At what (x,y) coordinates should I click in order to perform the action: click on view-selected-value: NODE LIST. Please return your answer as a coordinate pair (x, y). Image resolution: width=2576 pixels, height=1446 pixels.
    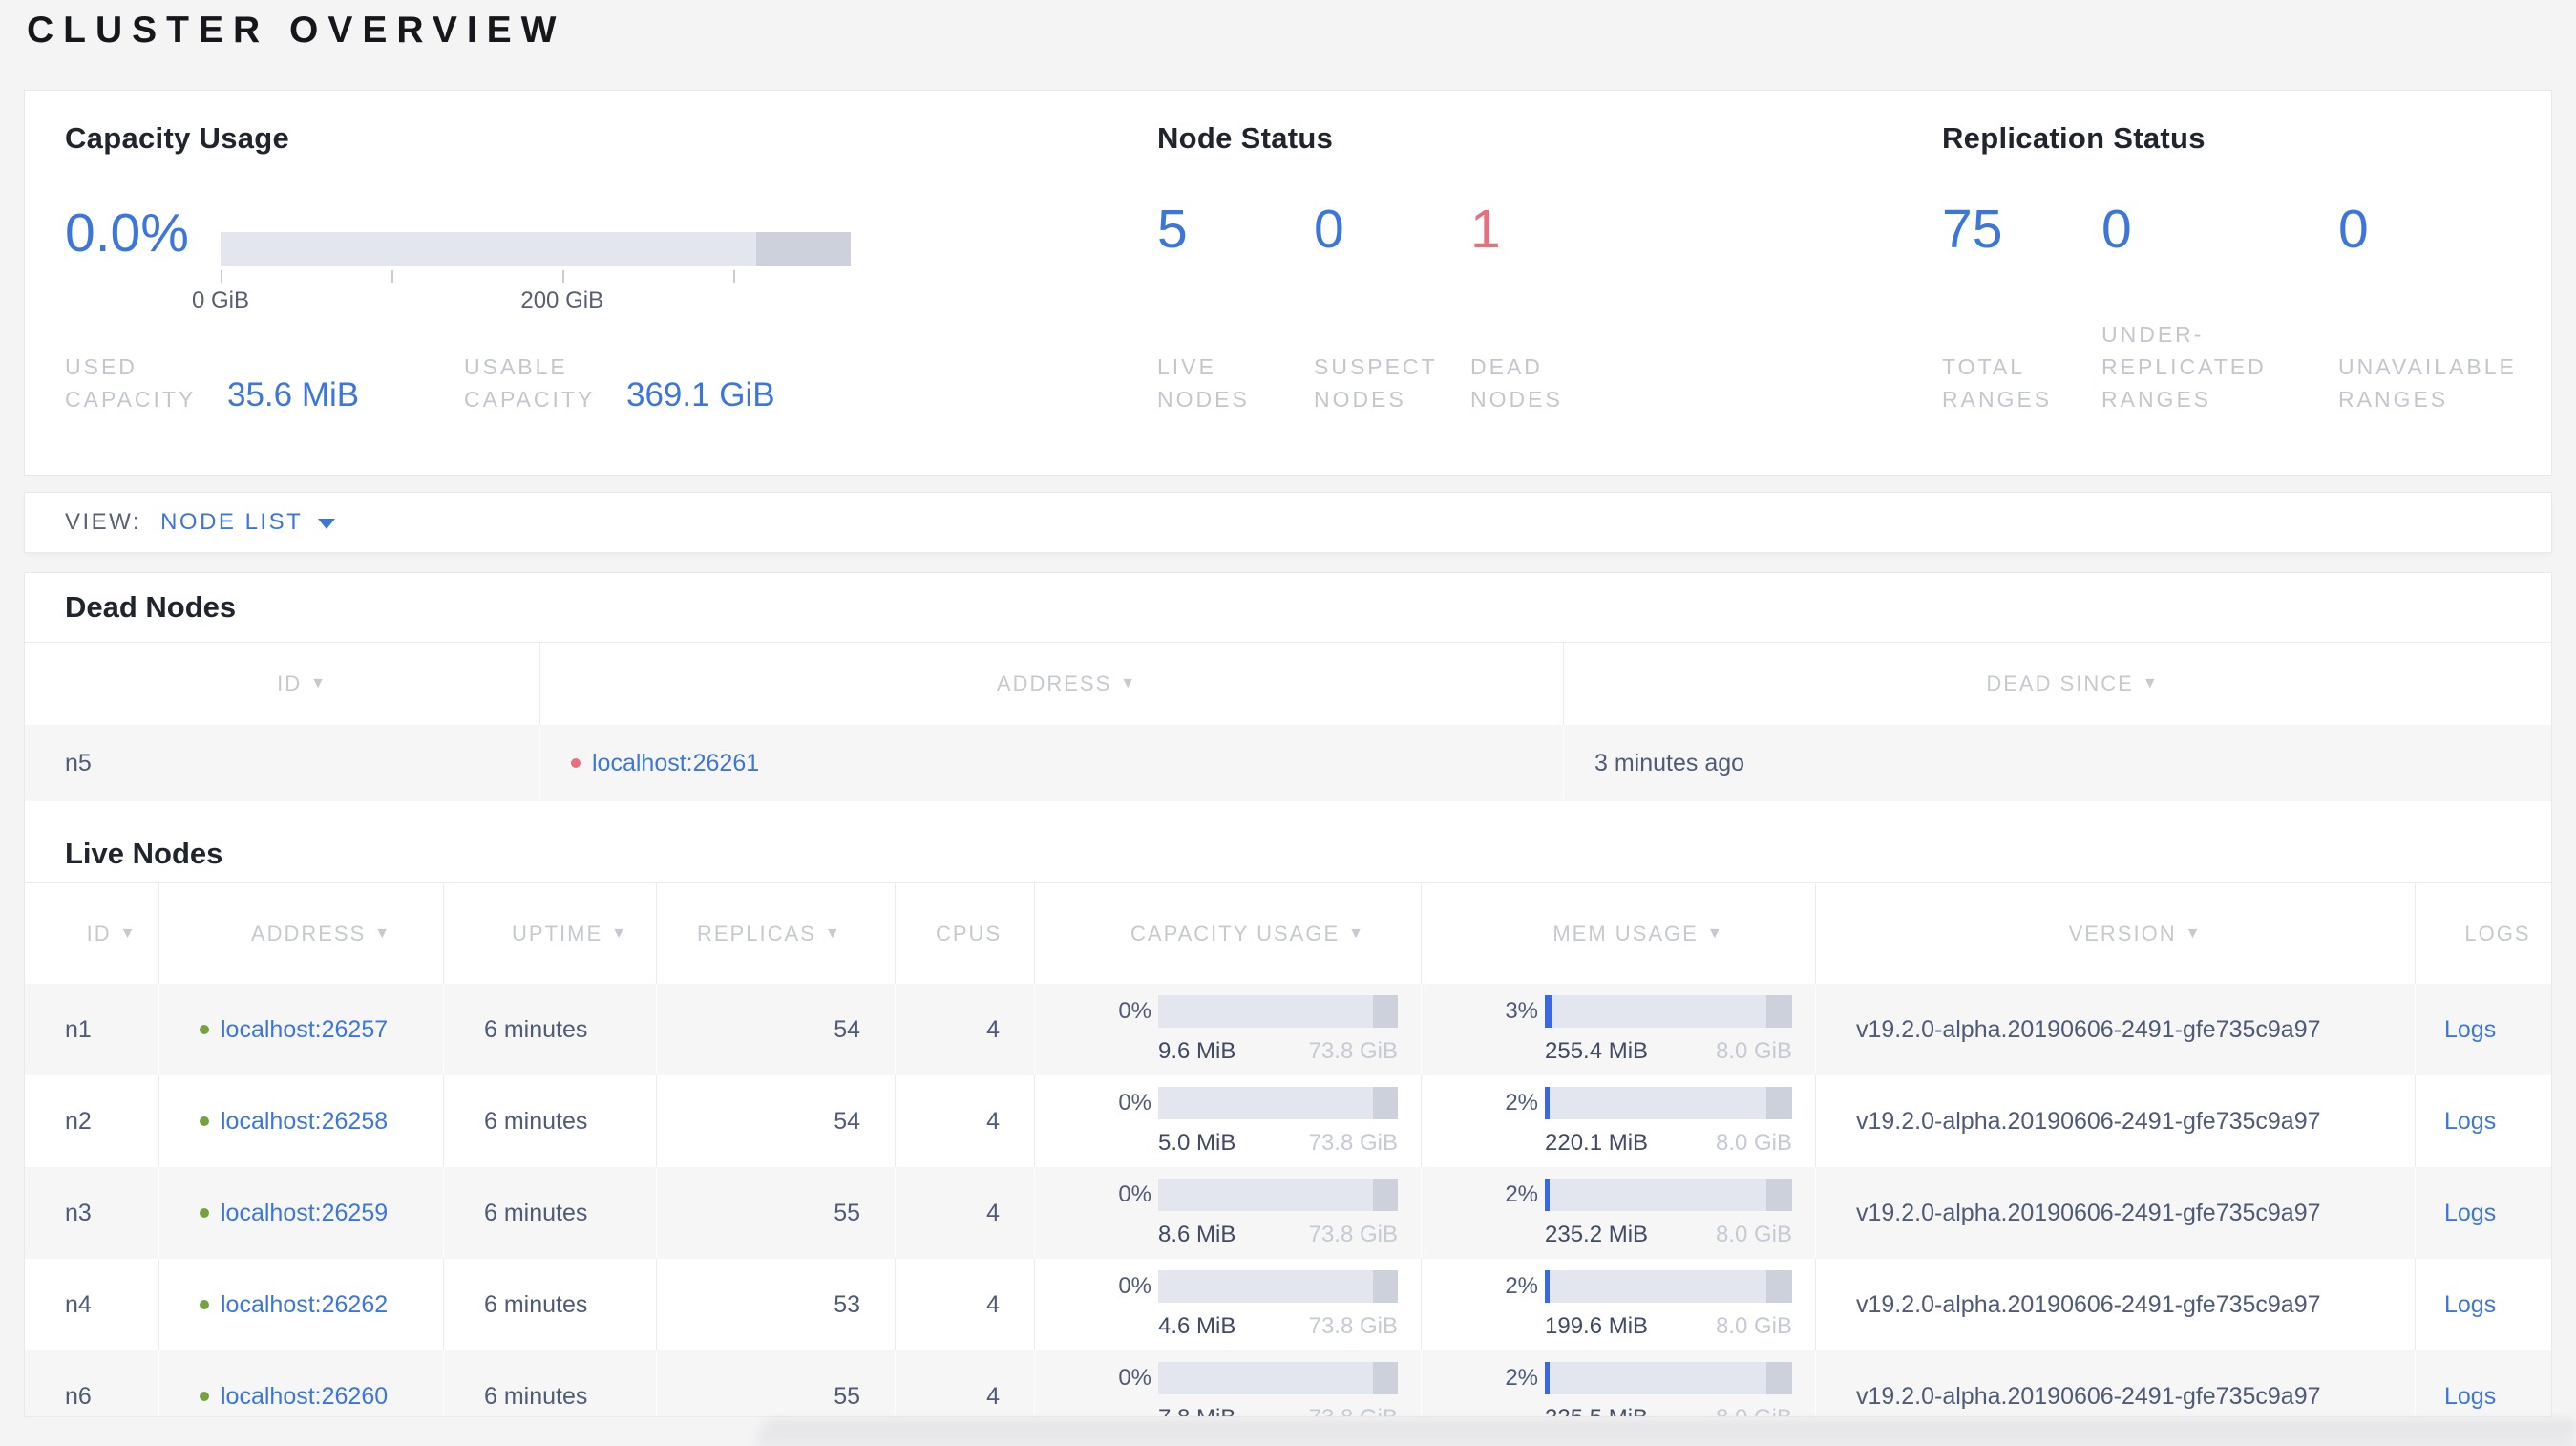
    Looking at the image, I should click on (232, 522).